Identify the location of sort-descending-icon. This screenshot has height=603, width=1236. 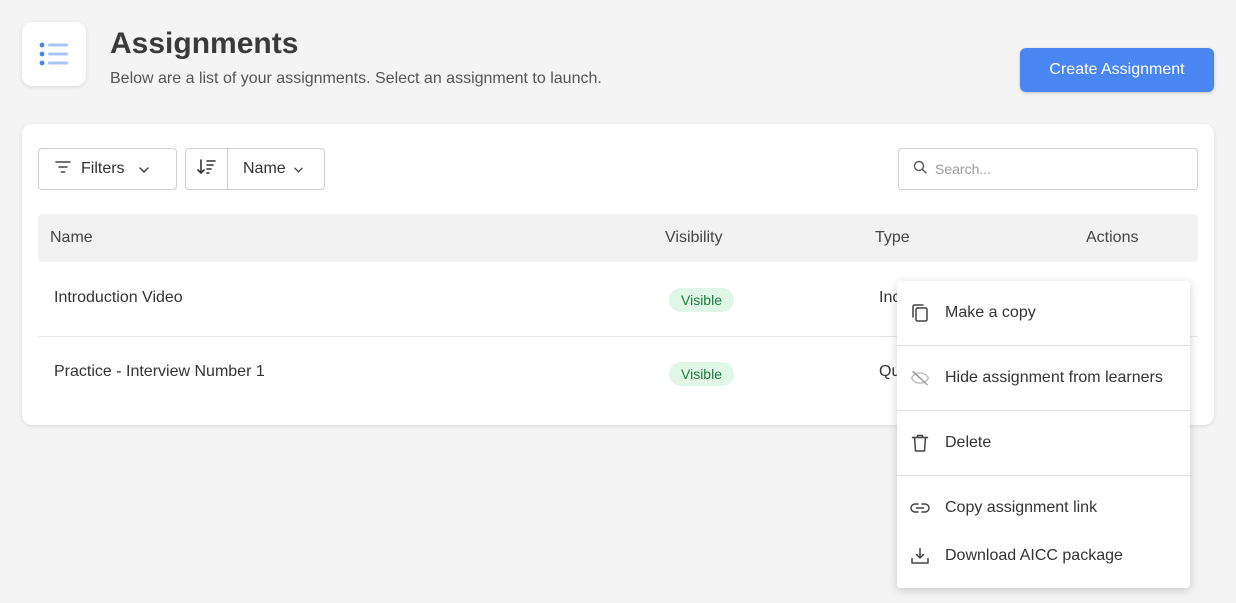
(206, 169).